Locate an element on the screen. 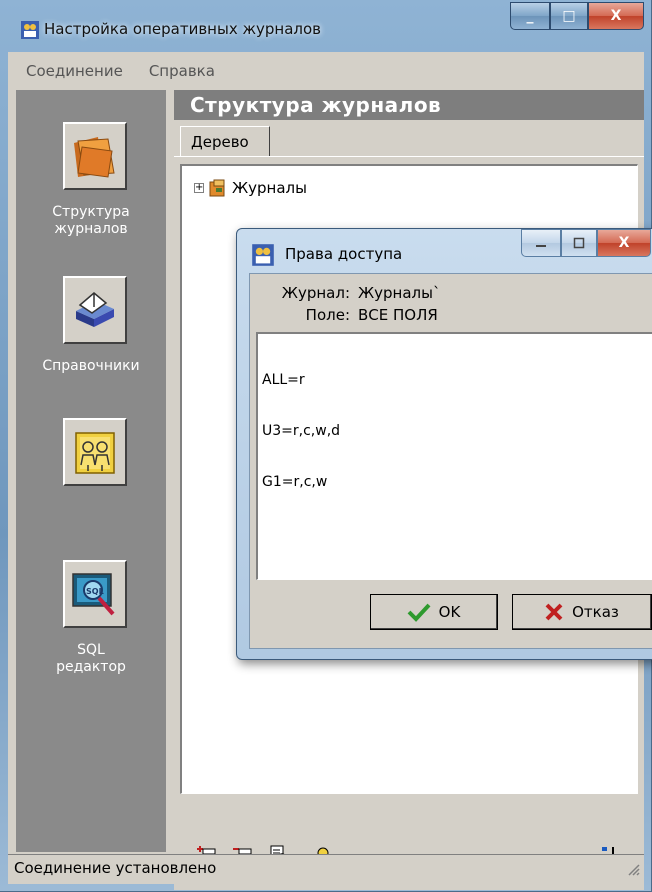  journal-value: Журналы` is located at coordinates (399, 293).